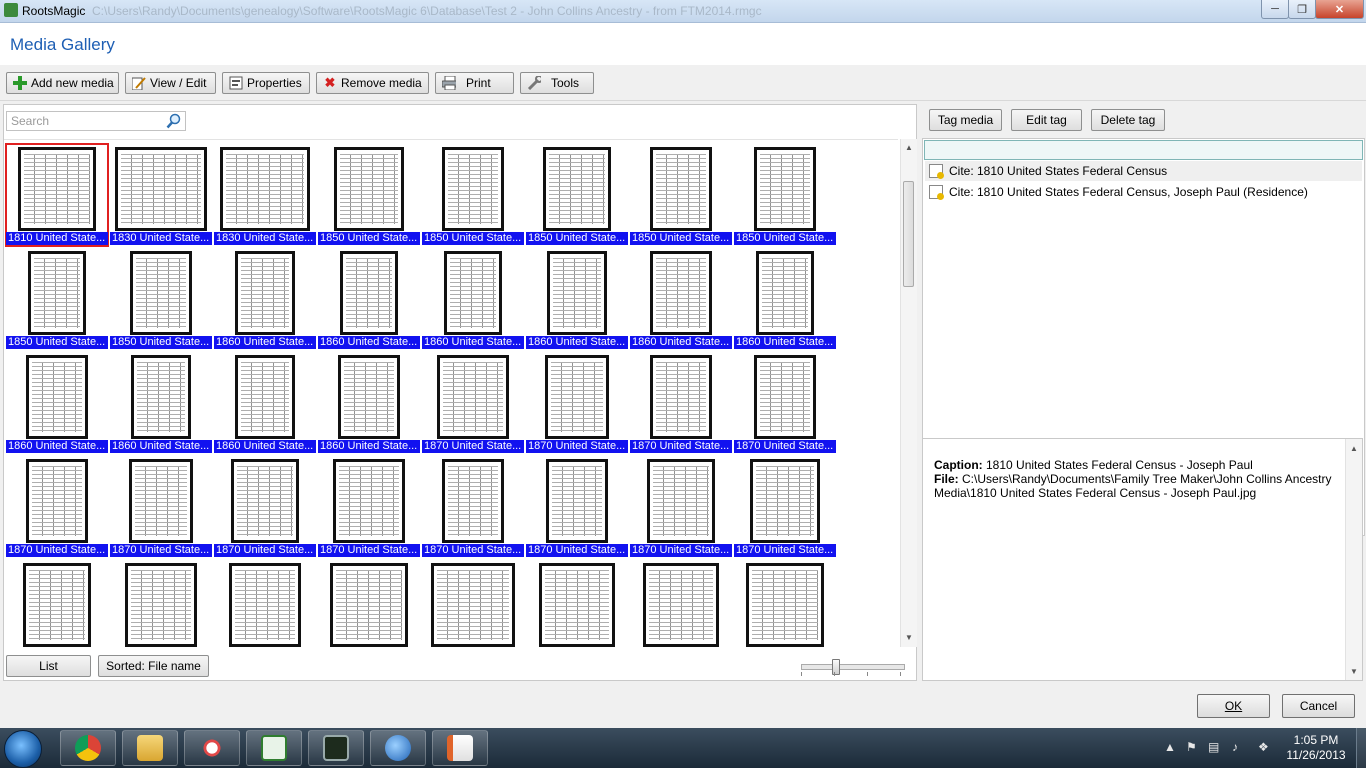 The height and width of the screenshot is (768, 1366). I want to click on start-button, so click(23, 749).